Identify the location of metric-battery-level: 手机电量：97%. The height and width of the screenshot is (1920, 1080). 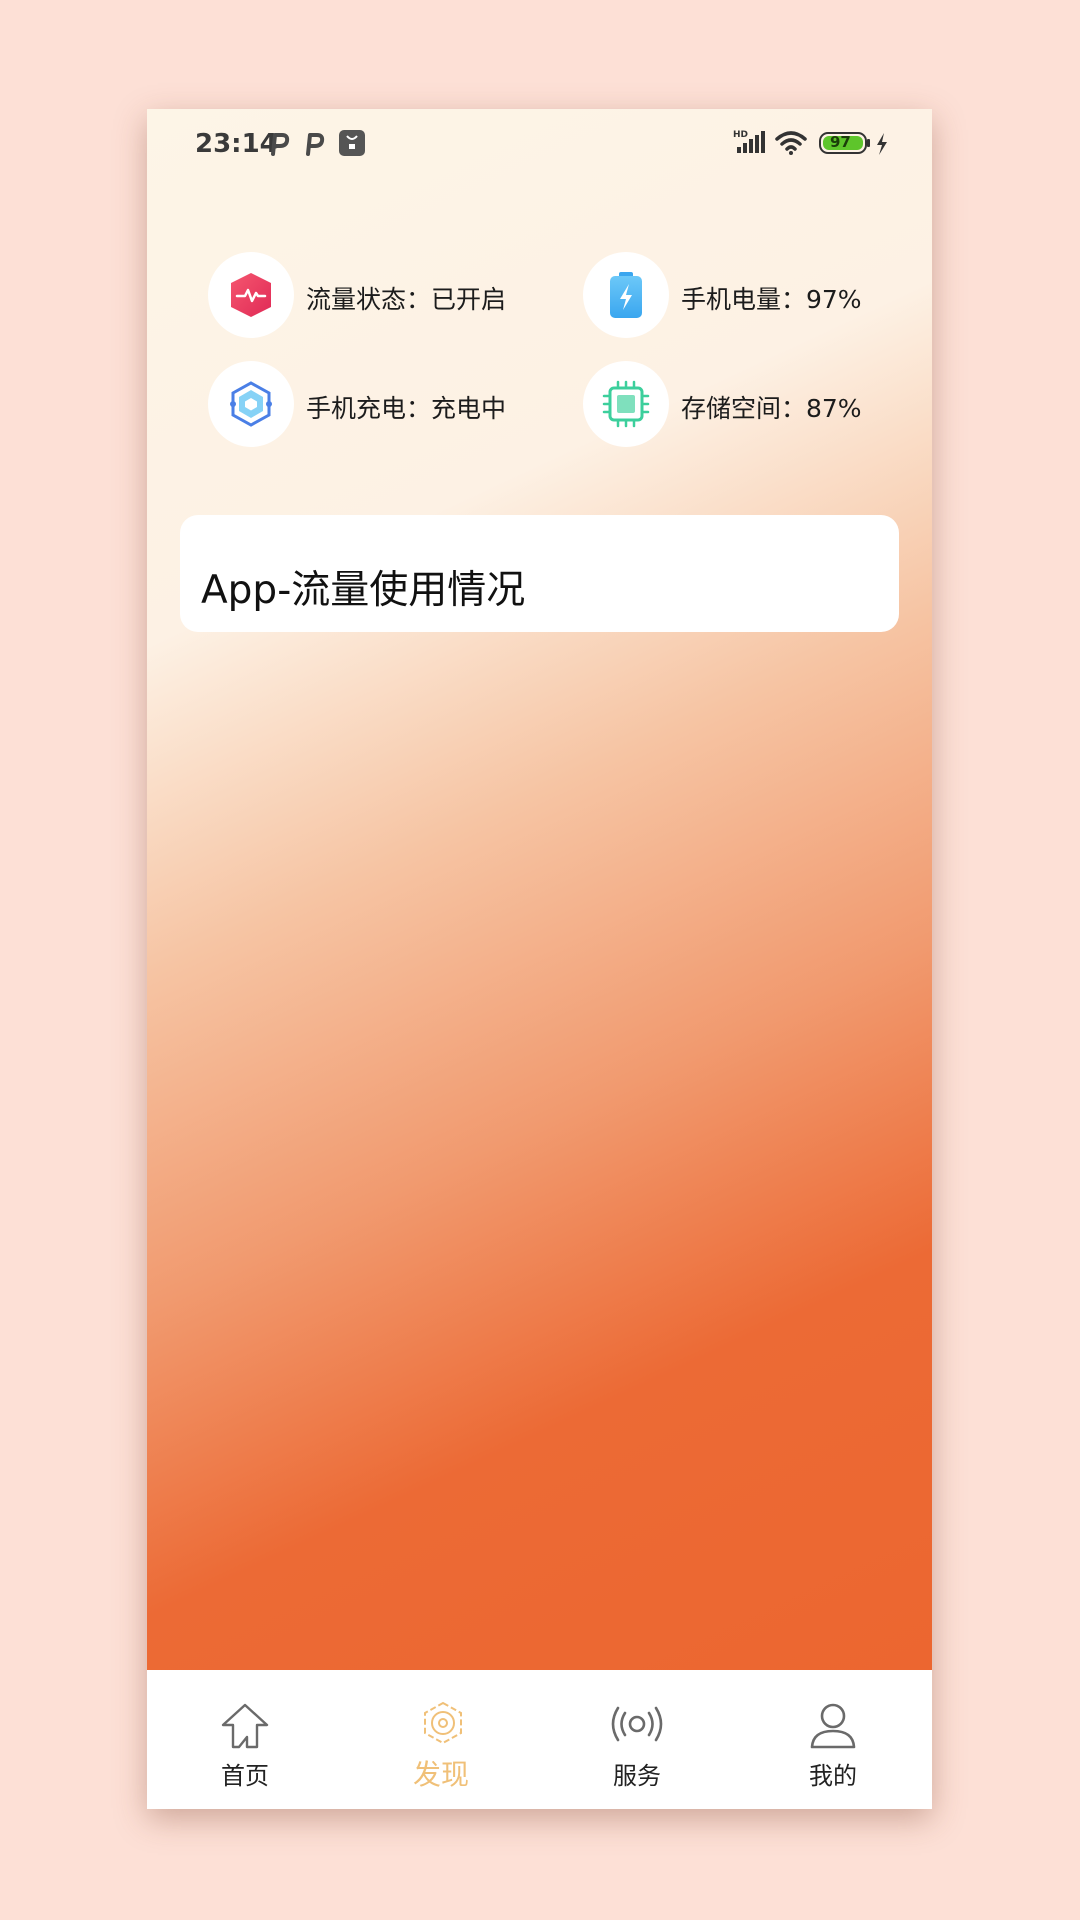
(743, 295).